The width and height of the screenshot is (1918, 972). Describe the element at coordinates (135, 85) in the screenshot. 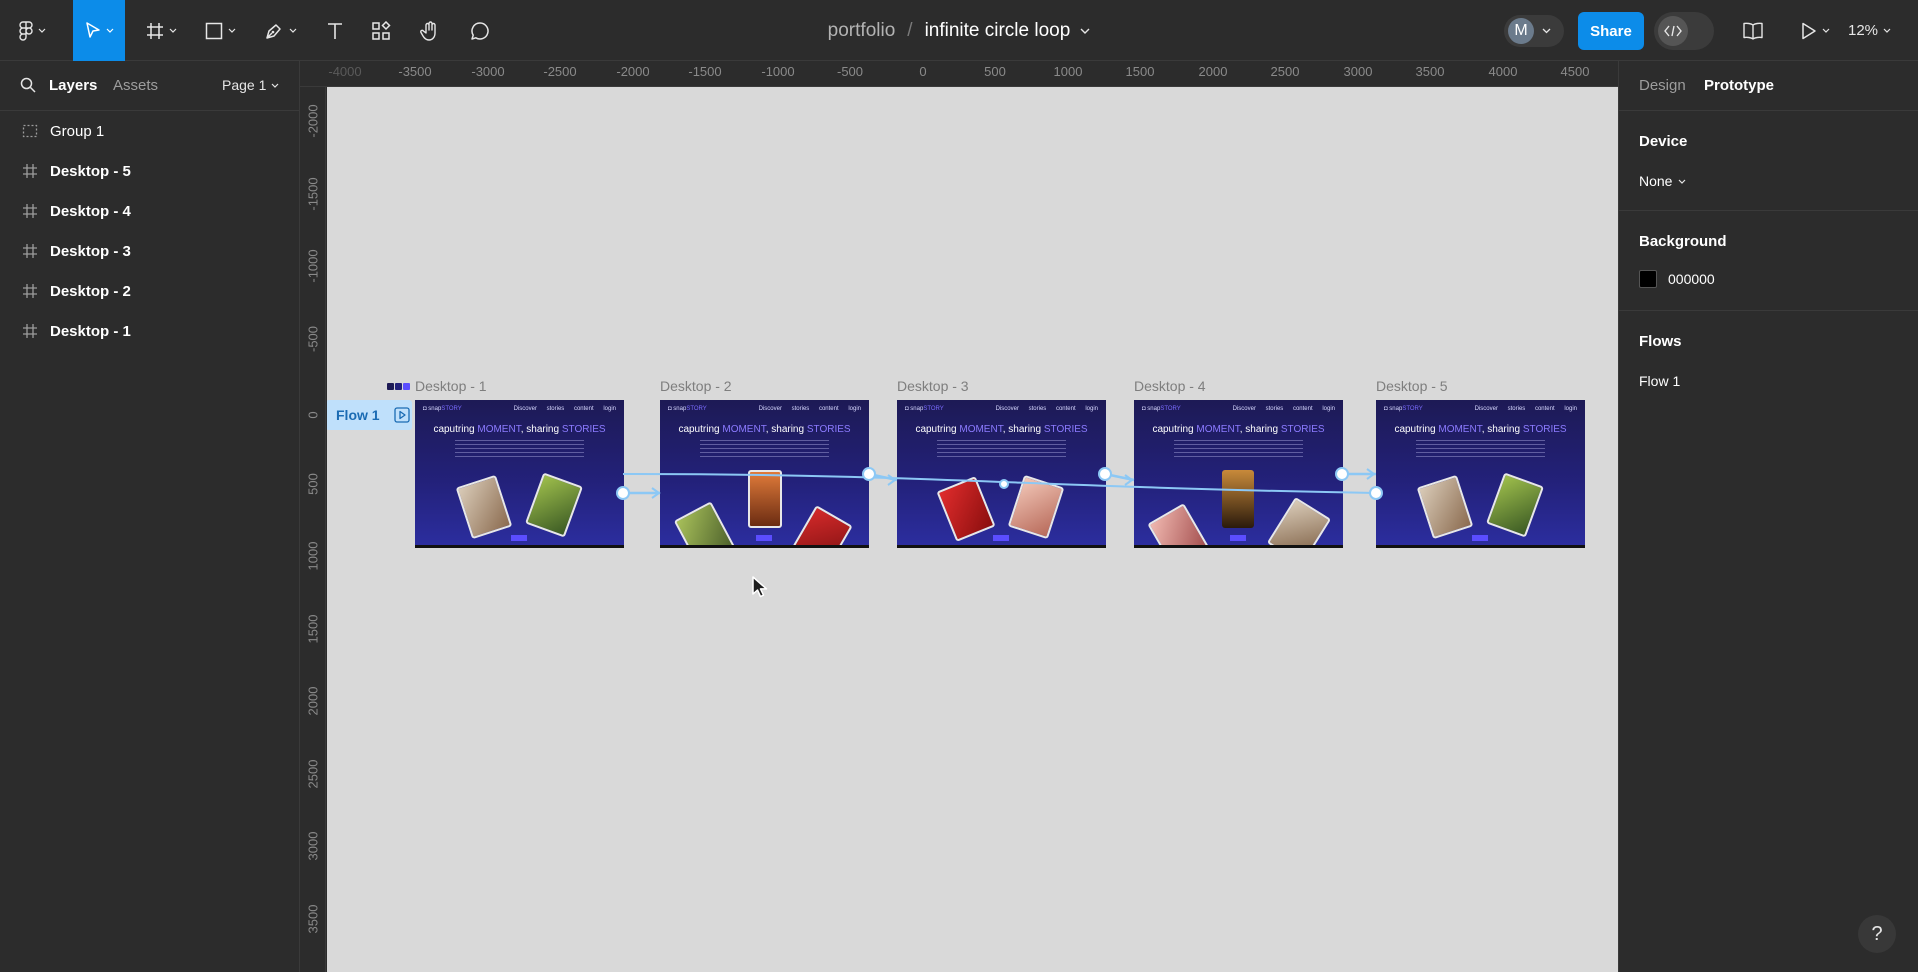

I see `tab-assets: Assets` at that location.